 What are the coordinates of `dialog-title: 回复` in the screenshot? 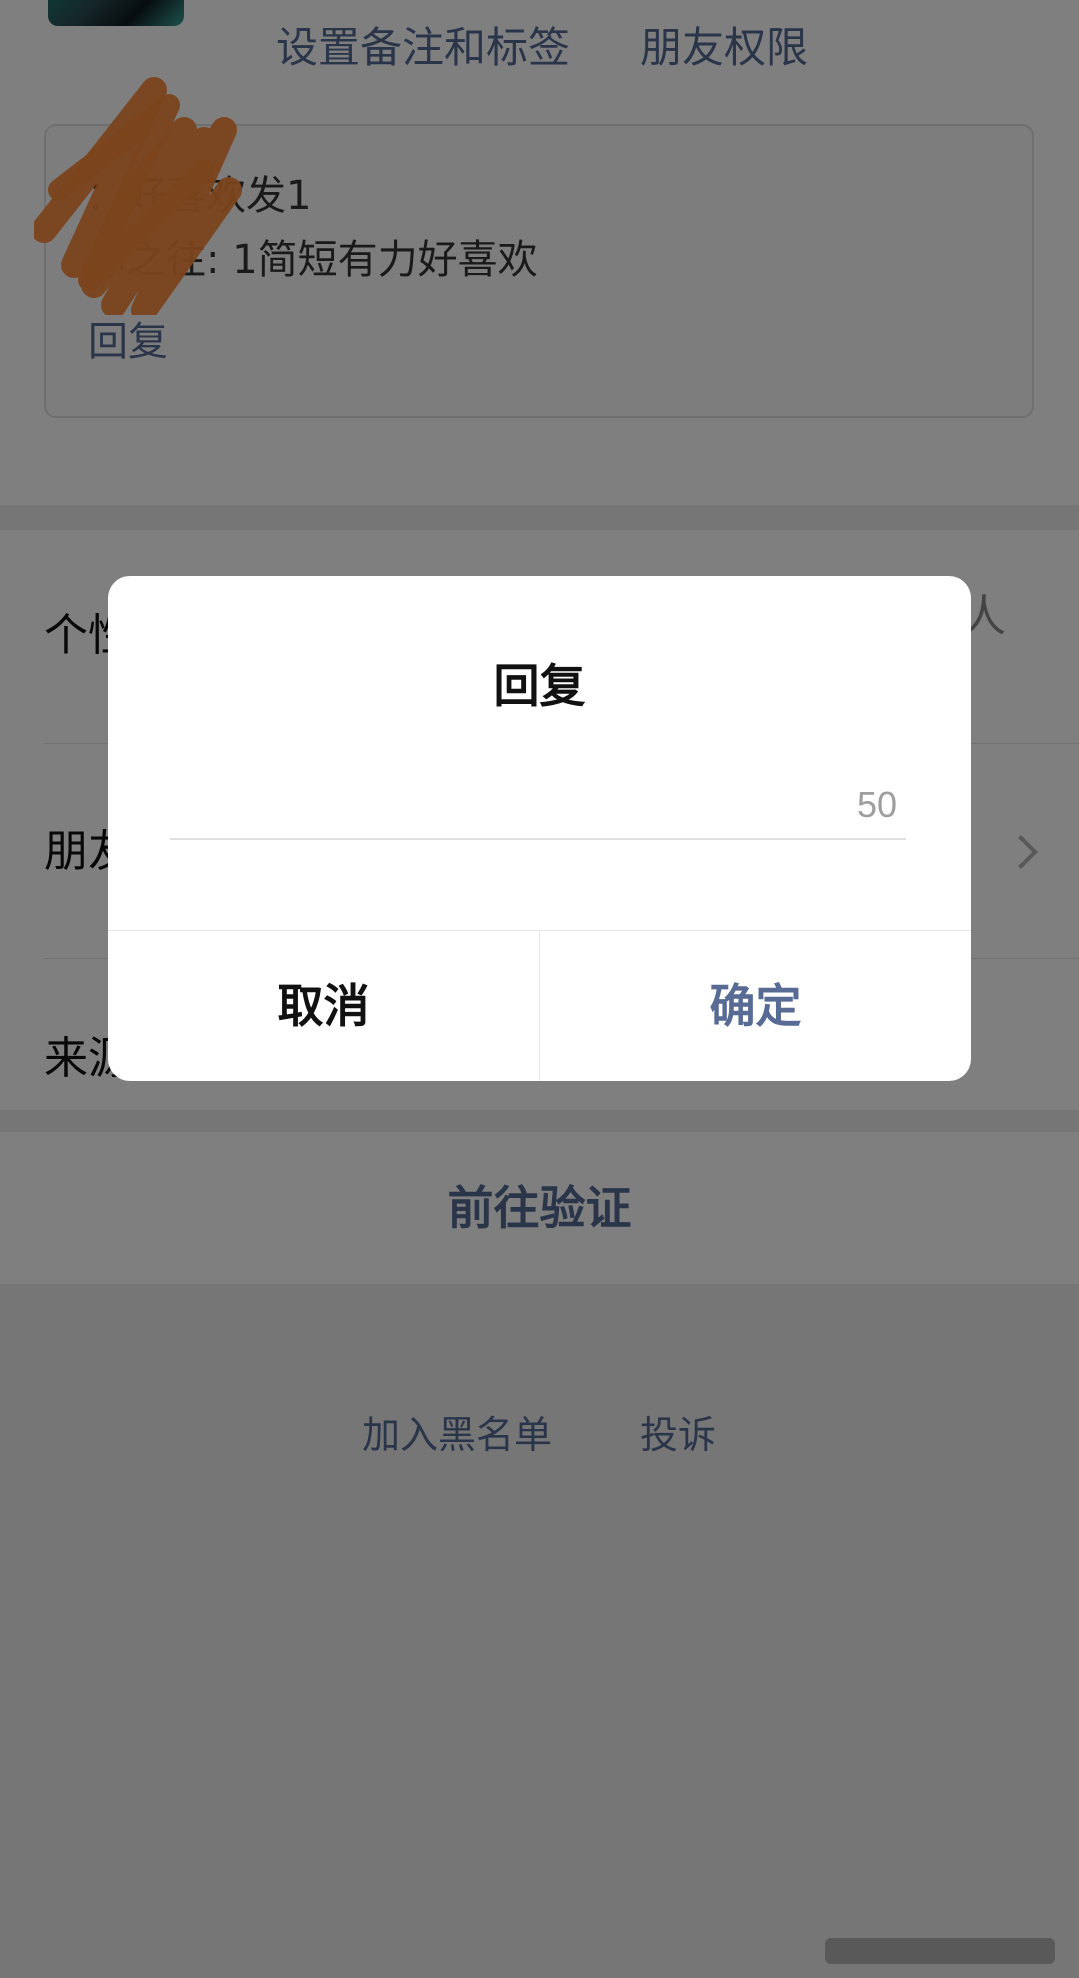 It's located at (539, 686).